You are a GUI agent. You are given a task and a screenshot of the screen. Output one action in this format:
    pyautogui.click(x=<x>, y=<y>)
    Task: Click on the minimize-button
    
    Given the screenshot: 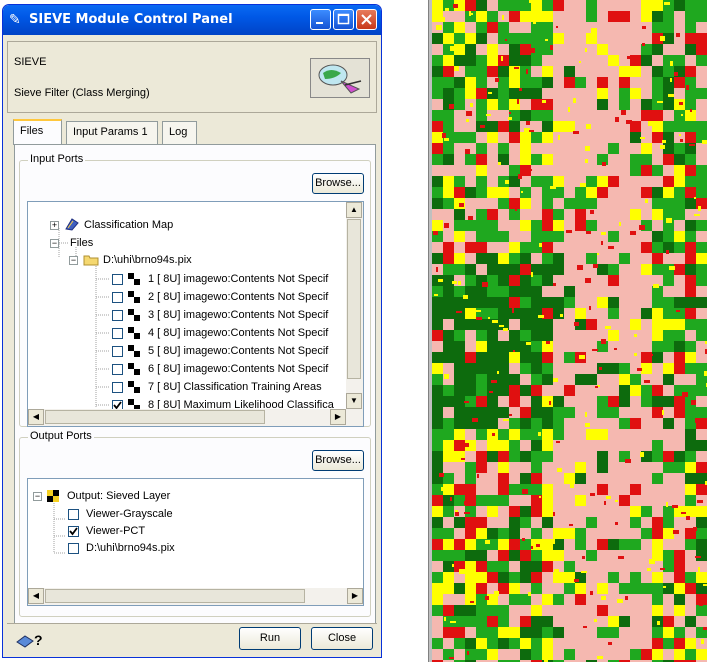 What is the action you would take?
    pyautogui.click(x=320, y=19)
    